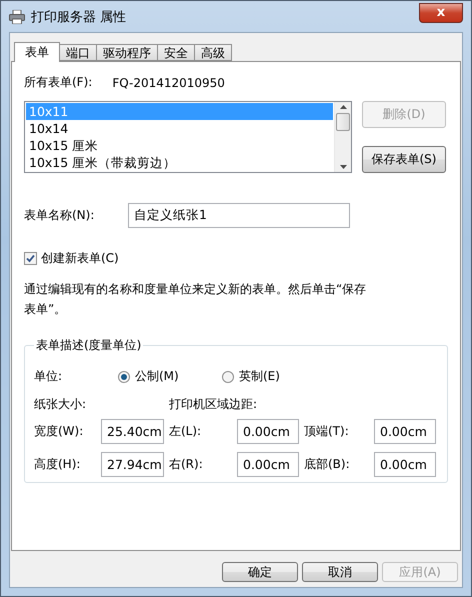 This screenshot has width=472, height=597. What do you see at coordinates (58, 82) in the screenshot?
I see `all-forms-label: 所有表单(F):` at bounding box center [58, 82].